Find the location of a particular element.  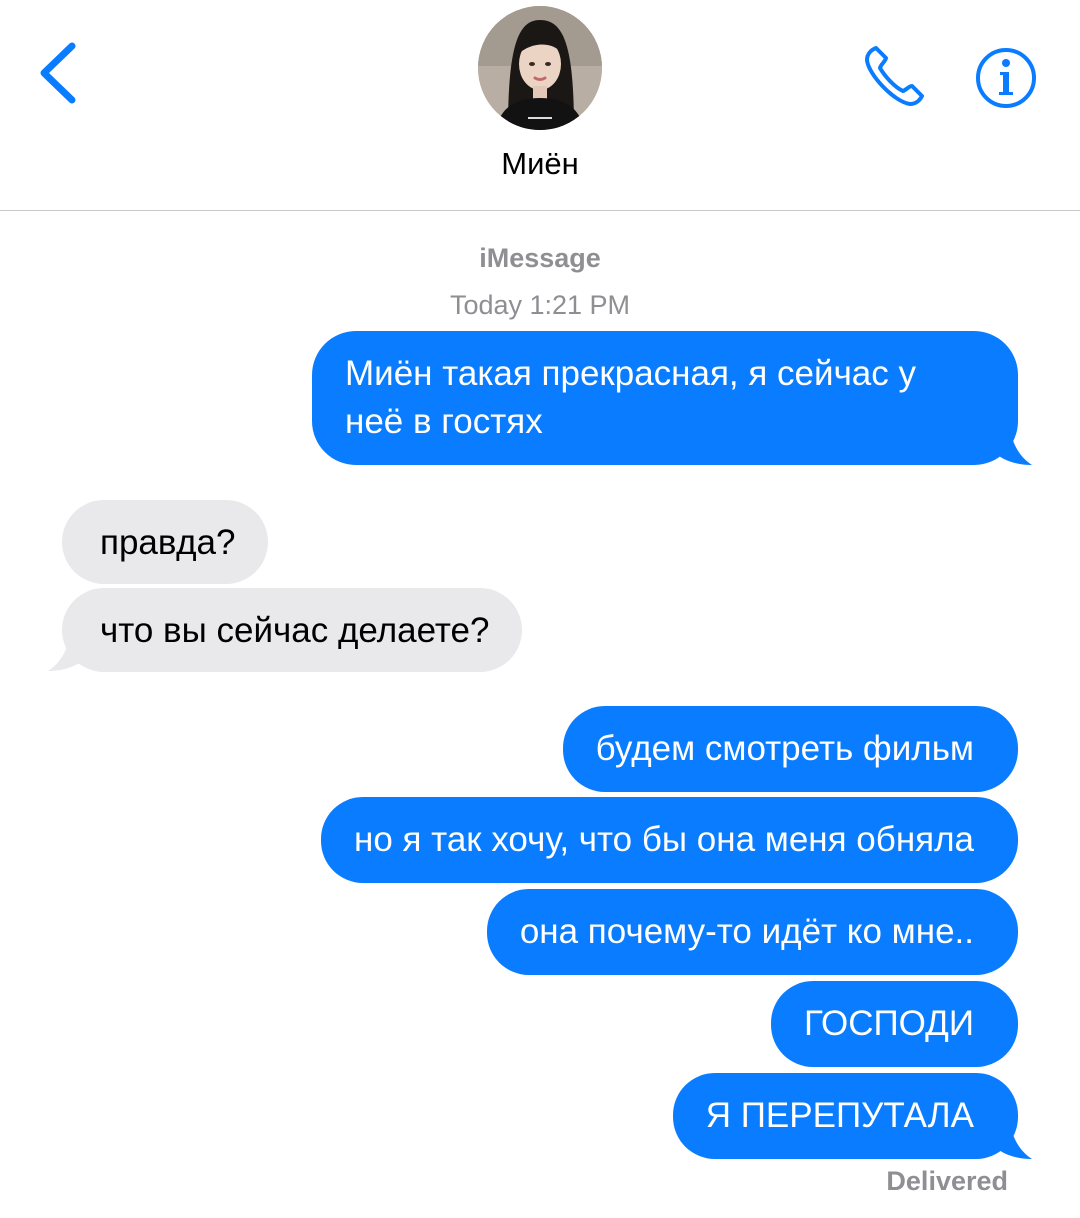

outgoing-message: ГОСПОДИ is located at coordinates (894, 1024).